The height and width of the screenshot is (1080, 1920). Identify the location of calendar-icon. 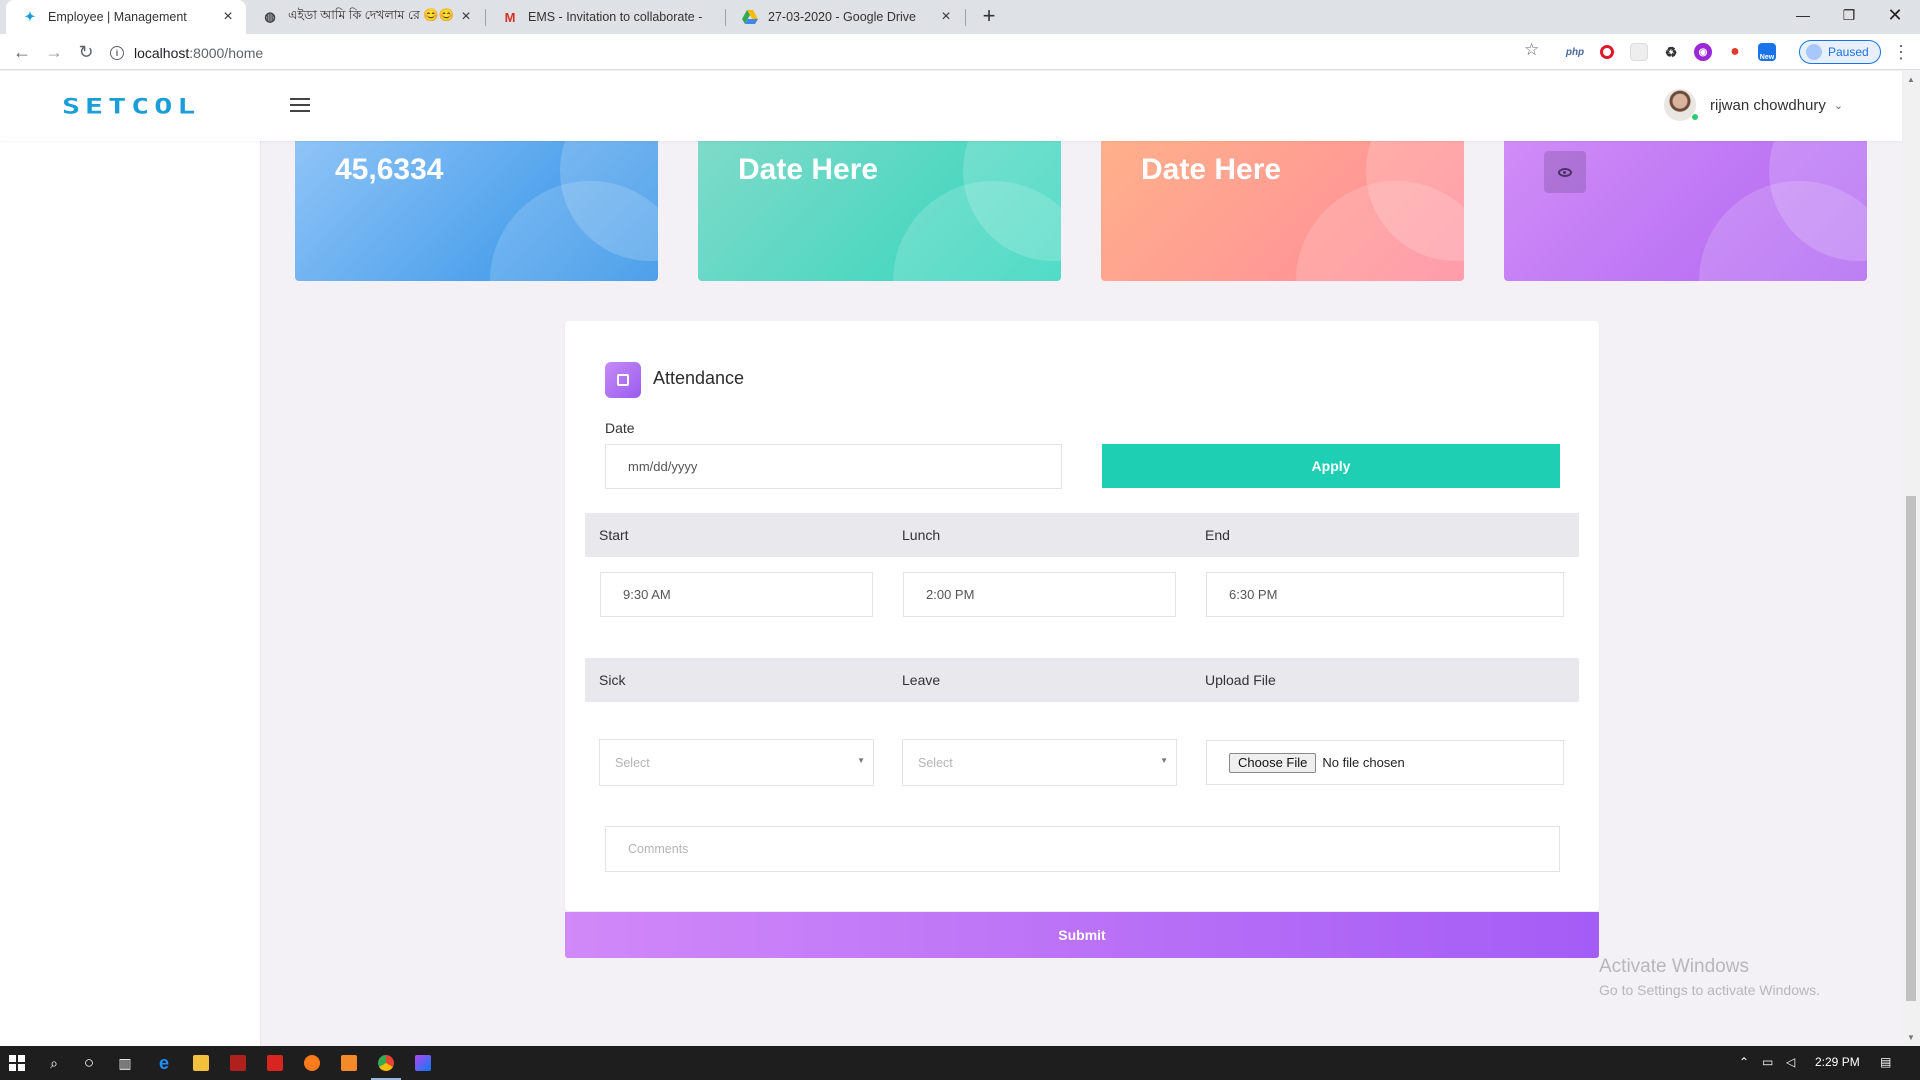
(623, 380).